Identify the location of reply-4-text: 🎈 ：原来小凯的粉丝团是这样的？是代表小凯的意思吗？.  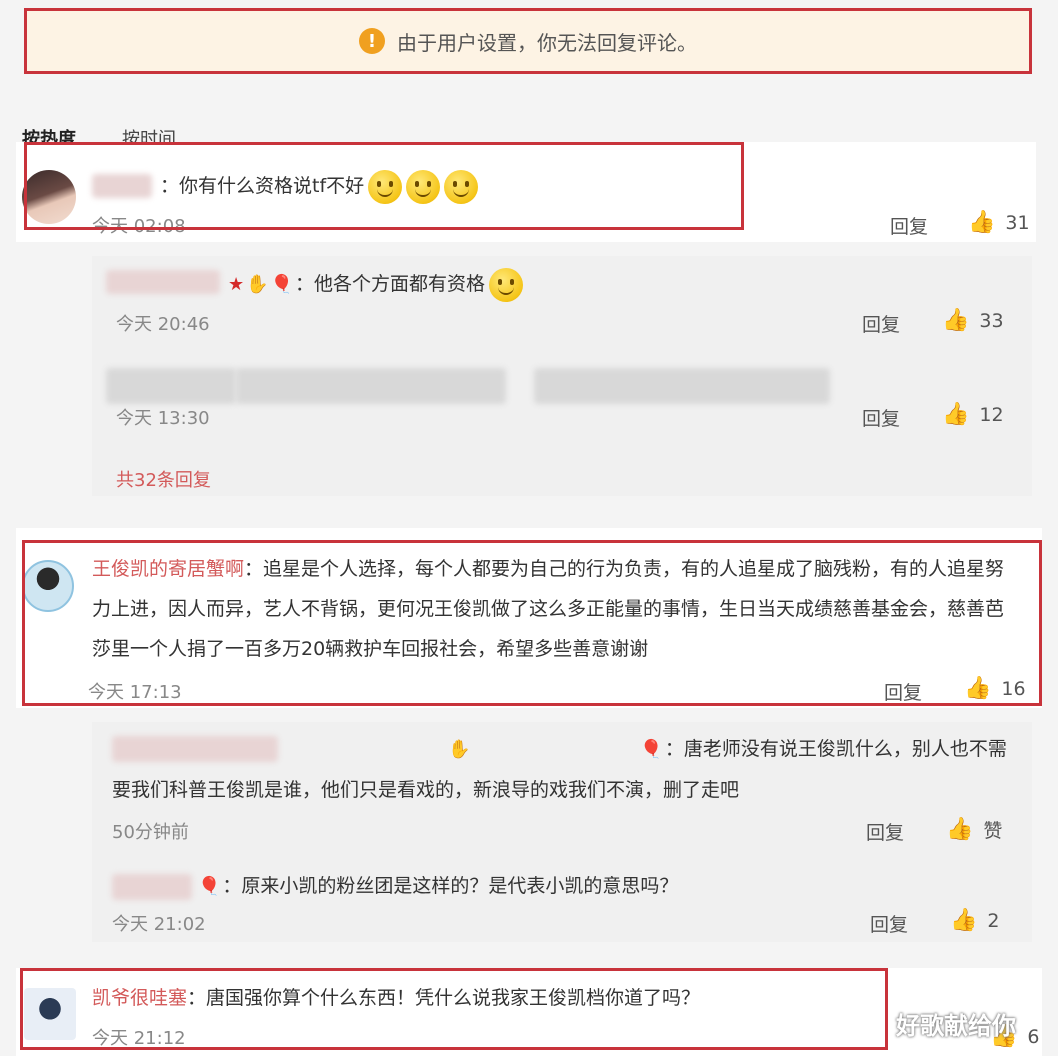
(438, 886).